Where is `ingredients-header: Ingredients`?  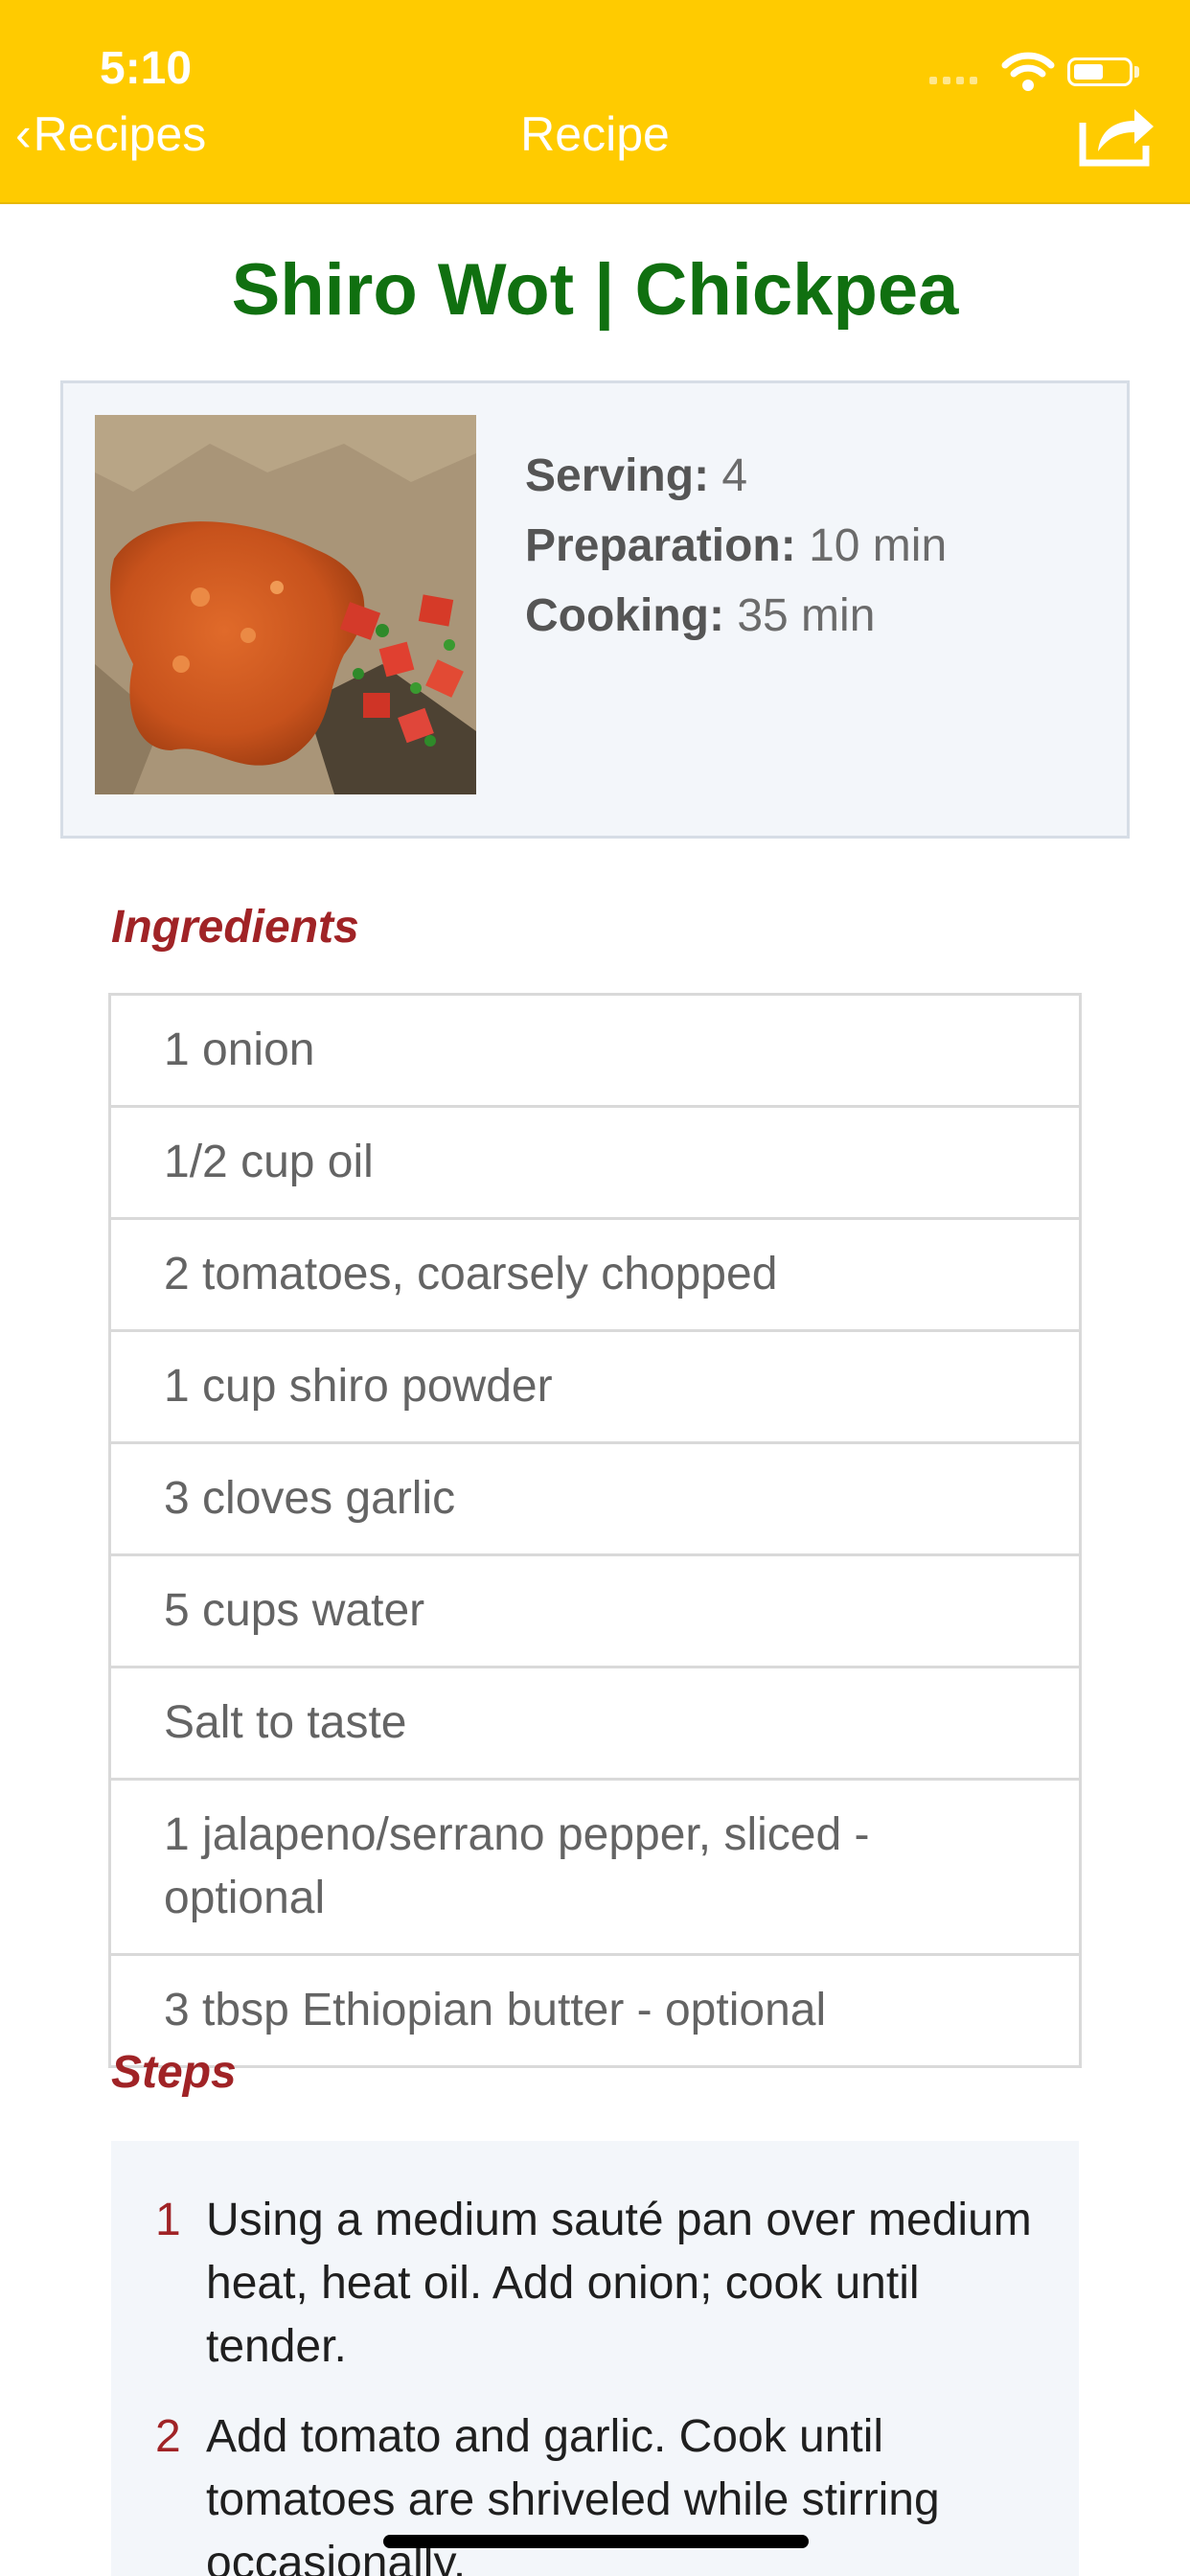
ingredients-header: Ingredients is located at coordinates (235, 927).